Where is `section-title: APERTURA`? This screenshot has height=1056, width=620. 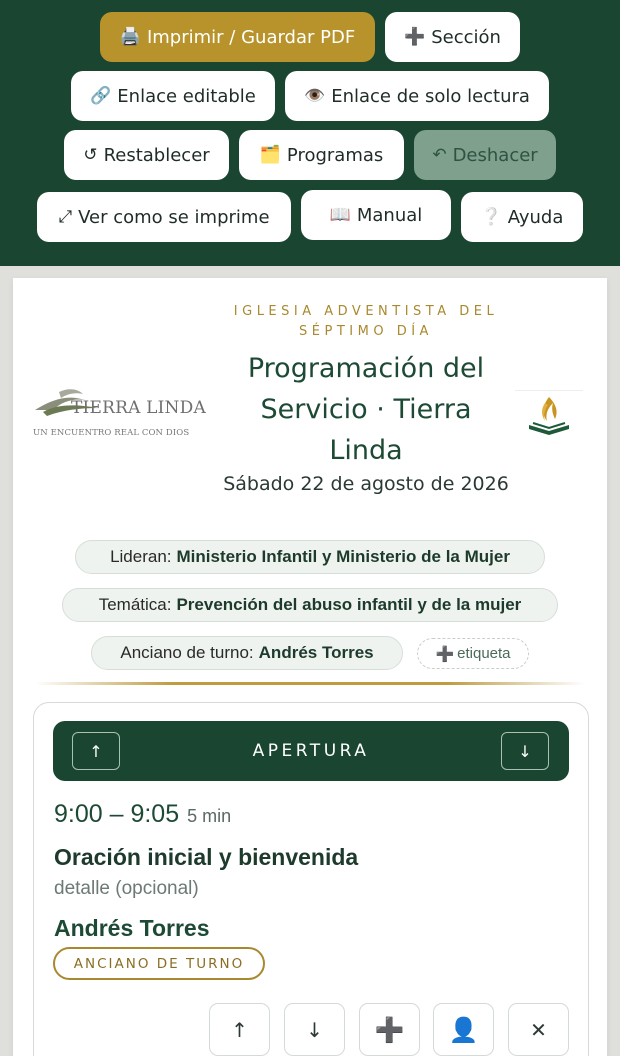
section-title: APERTURA is located at coordinates (311, 751).